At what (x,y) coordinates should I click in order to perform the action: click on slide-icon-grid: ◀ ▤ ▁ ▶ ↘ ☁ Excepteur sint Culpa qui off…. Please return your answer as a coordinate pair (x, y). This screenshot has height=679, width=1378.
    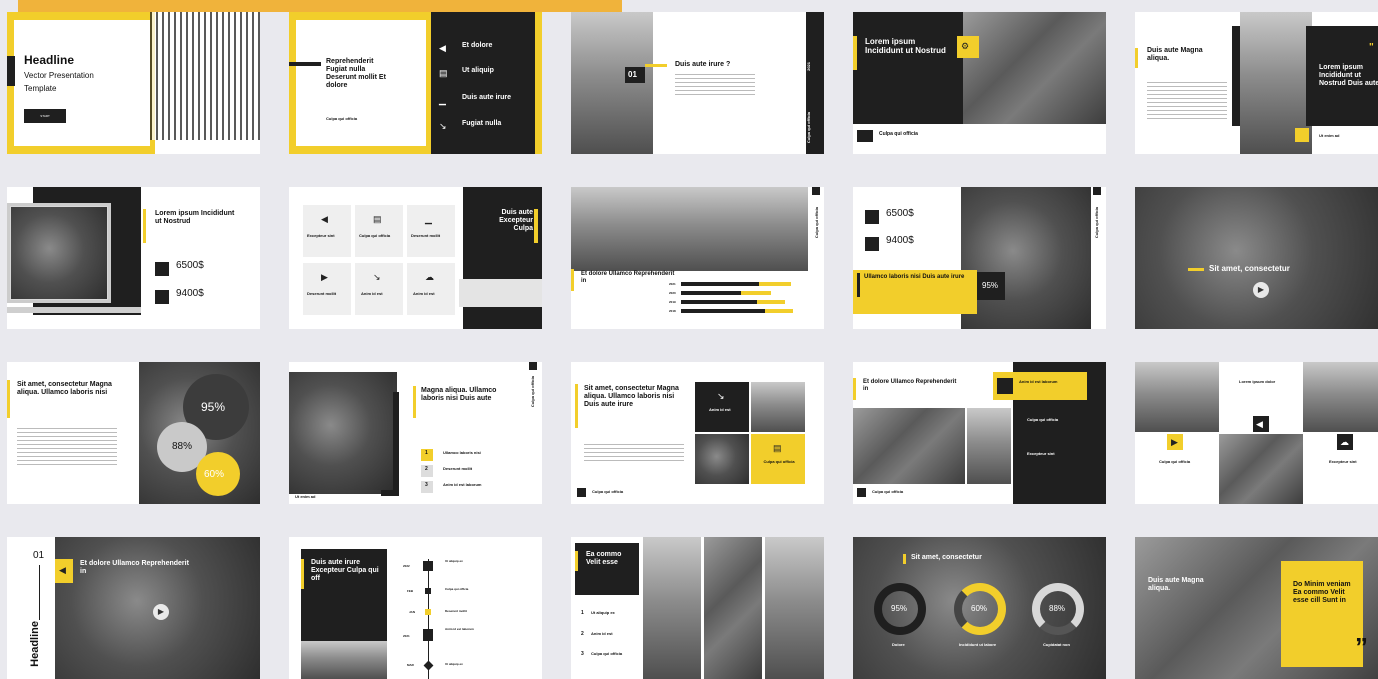
    Looking at the image, I should click on (415, 258).